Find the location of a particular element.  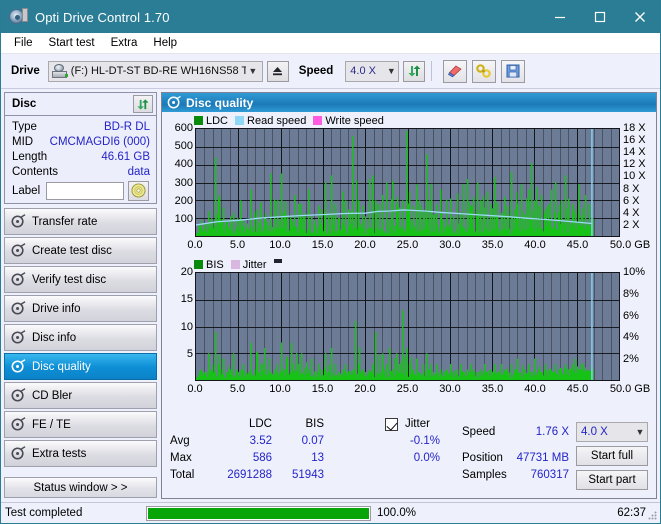

sidebar-item-verify-test-disc: Verify test disc is located at coordinates (80, 279).